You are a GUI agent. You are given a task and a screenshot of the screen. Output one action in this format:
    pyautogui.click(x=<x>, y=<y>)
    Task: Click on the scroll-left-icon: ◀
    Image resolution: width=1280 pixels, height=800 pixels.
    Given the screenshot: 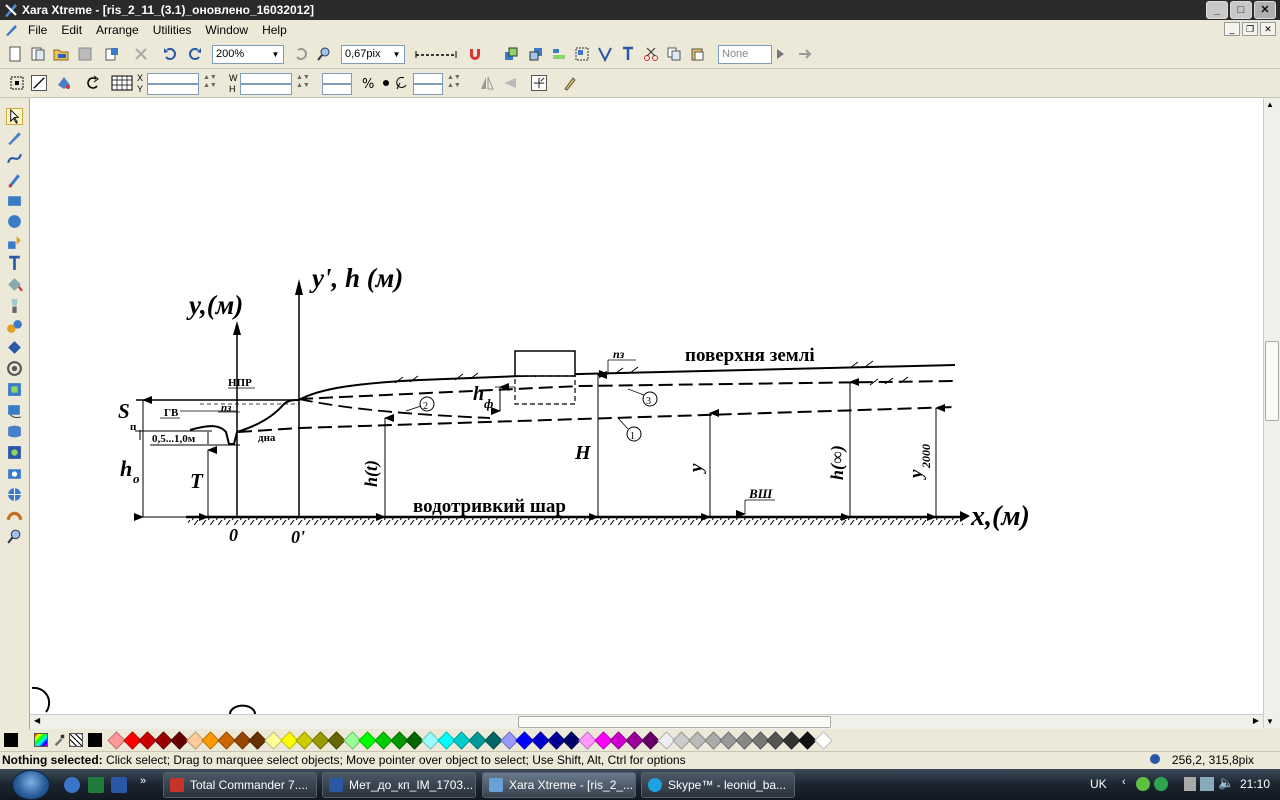 What is the action you would take?
    pyautogui.click(x=37, y=720)
    